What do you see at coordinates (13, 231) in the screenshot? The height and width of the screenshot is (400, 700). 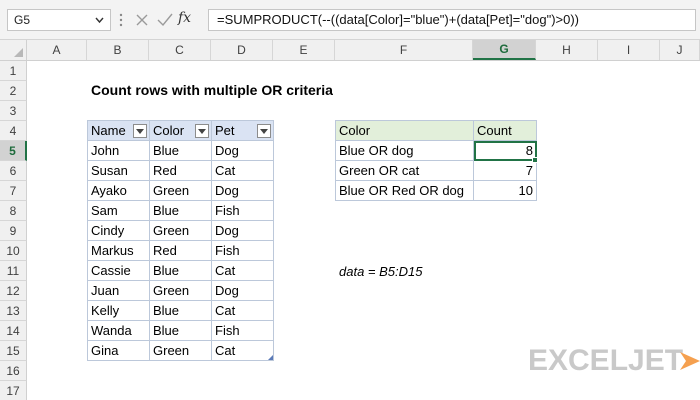 I see `row-header-9: 9` at bounding box center [13, 231].